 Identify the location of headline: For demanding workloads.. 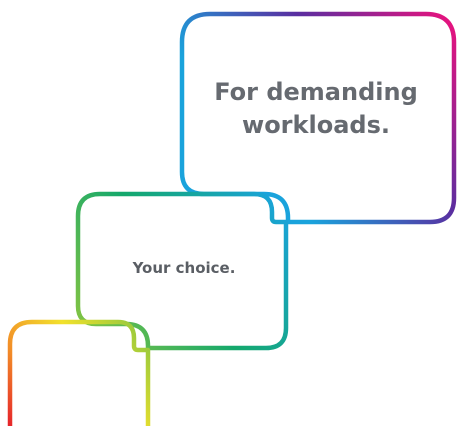
(316, 109).